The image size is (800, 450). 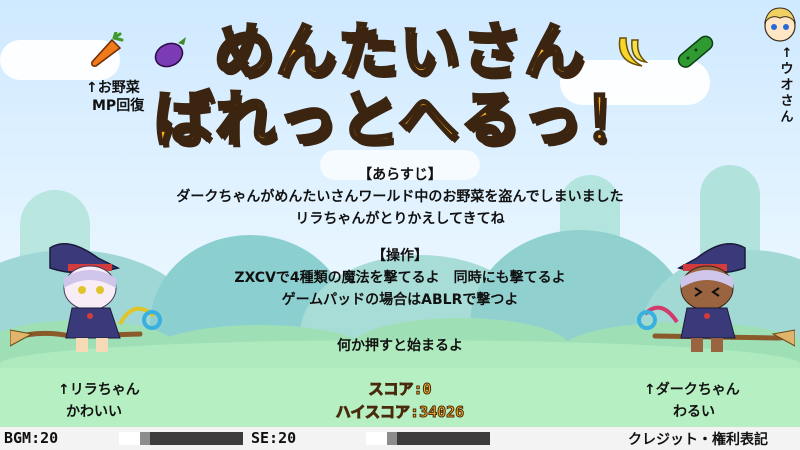 I want to click on bgm-volume-knob, so click(x=145, y=438).